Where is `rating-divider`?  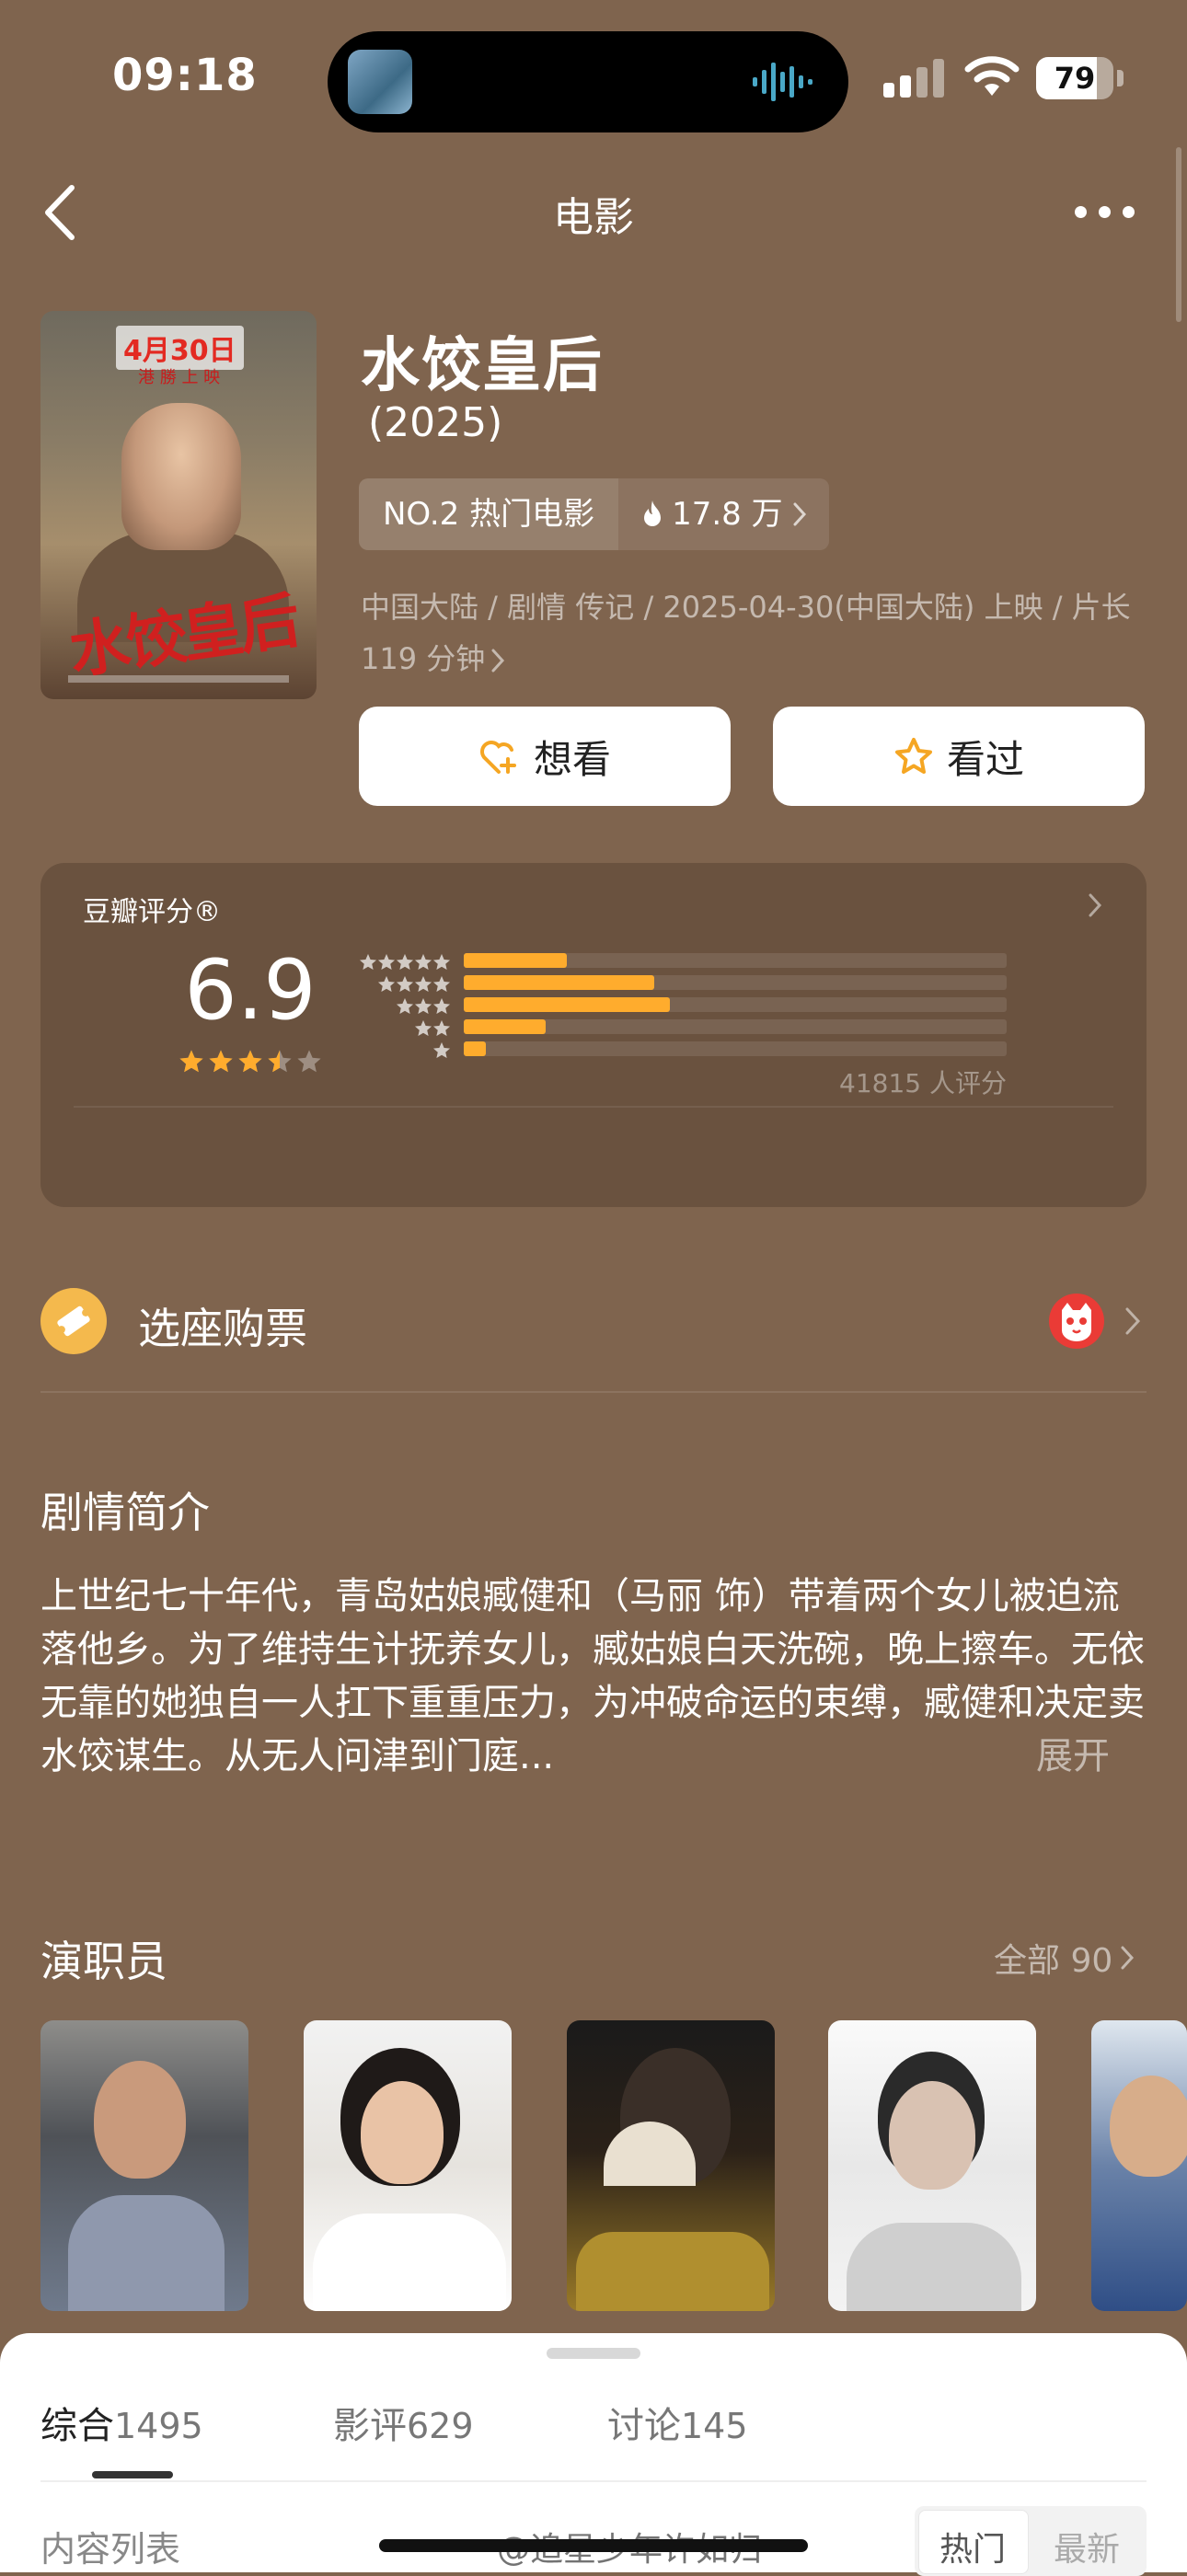
rating-divider is located at coordinates (593, 1107).